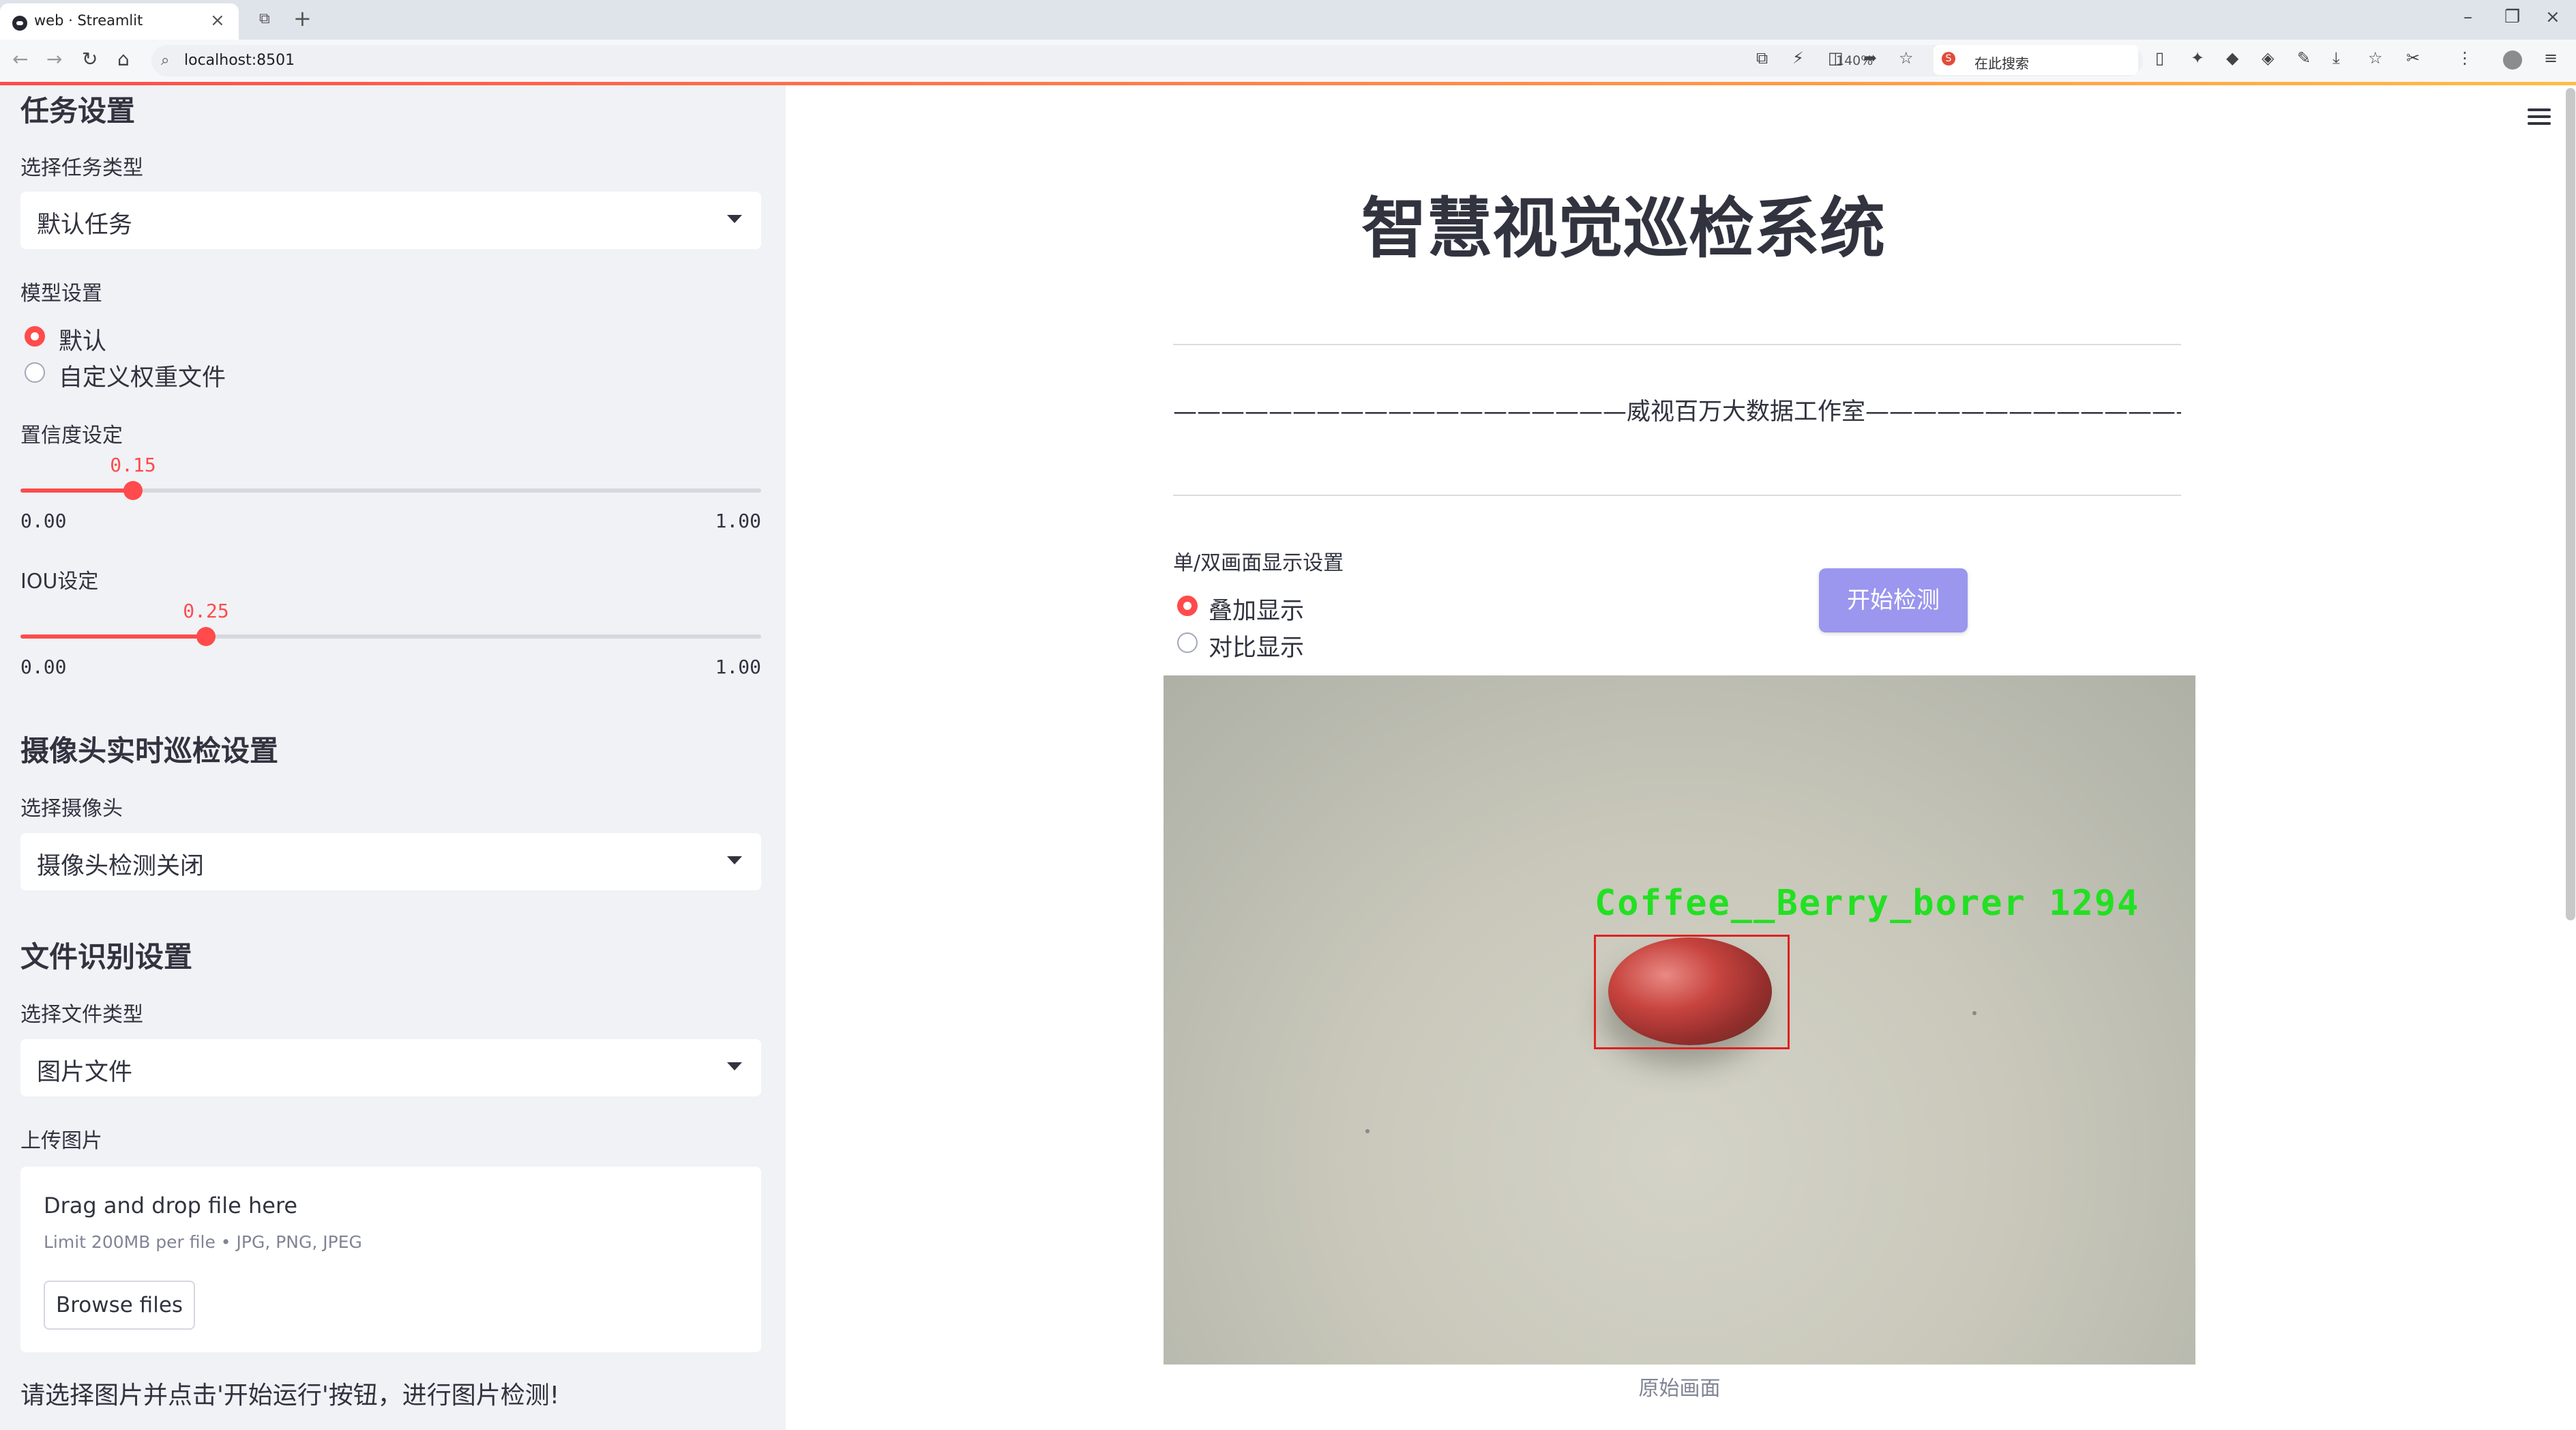  I want to click on url-text: localhost:8501, so click(239, 60).